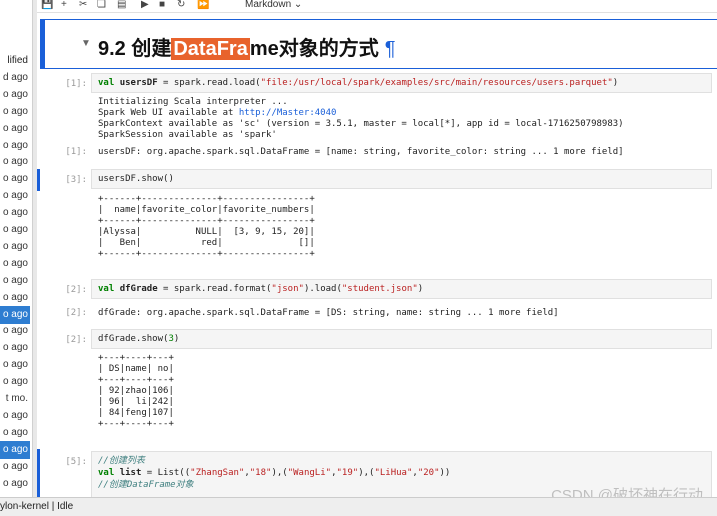 This screenshot has width=717, height=516. What do you see at coordinates (86, 43) in the screenshot?
I see `collapse-chevron-icon: ▼` at bounding box center [86, 43].